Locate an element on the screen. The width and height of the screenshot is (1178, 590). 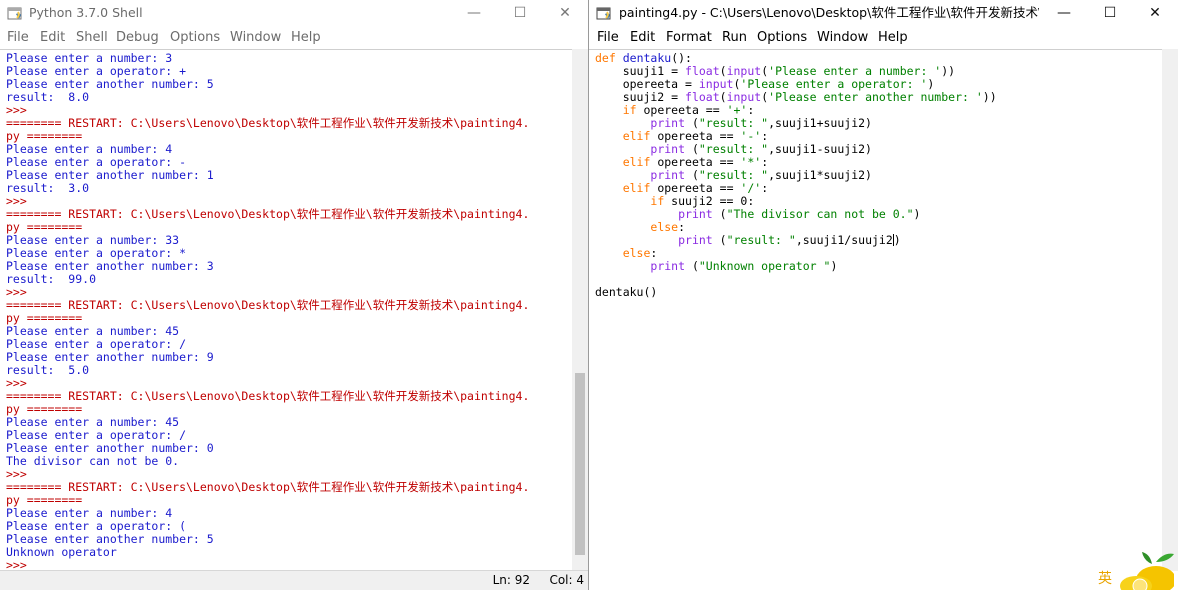
lemon-icon is located at coordinates (1147, 571).